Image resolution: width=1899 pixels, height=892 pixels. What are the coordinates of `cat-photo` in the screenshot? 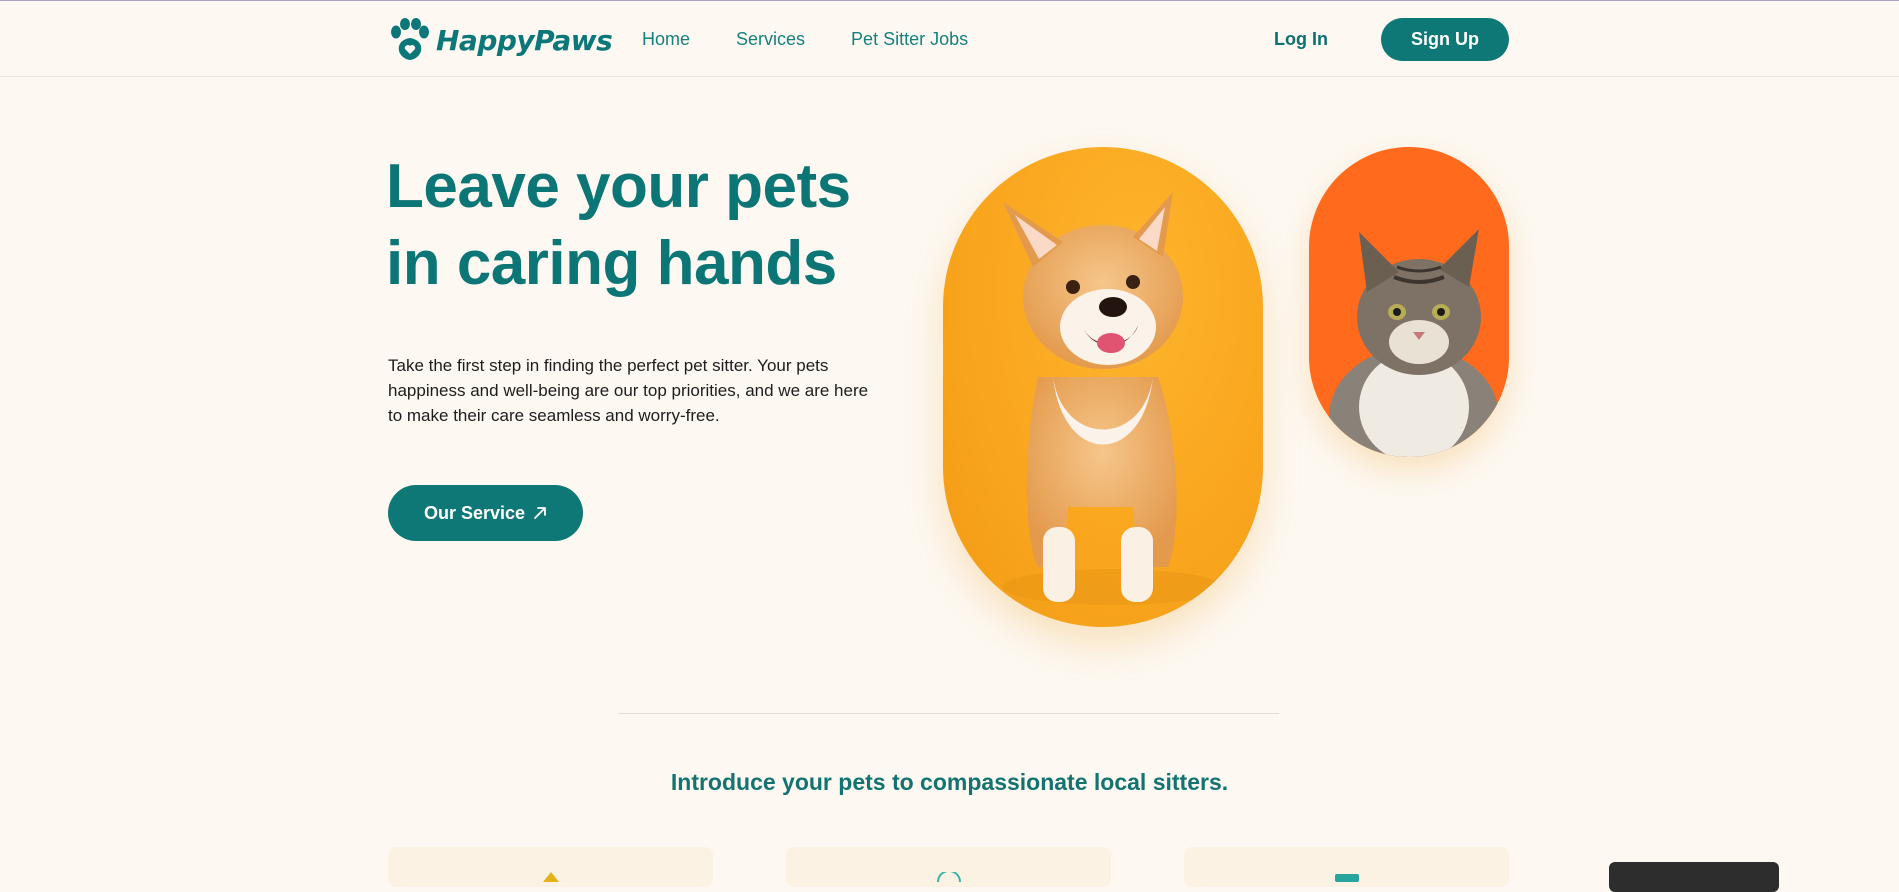 It's located at (1409, 302).